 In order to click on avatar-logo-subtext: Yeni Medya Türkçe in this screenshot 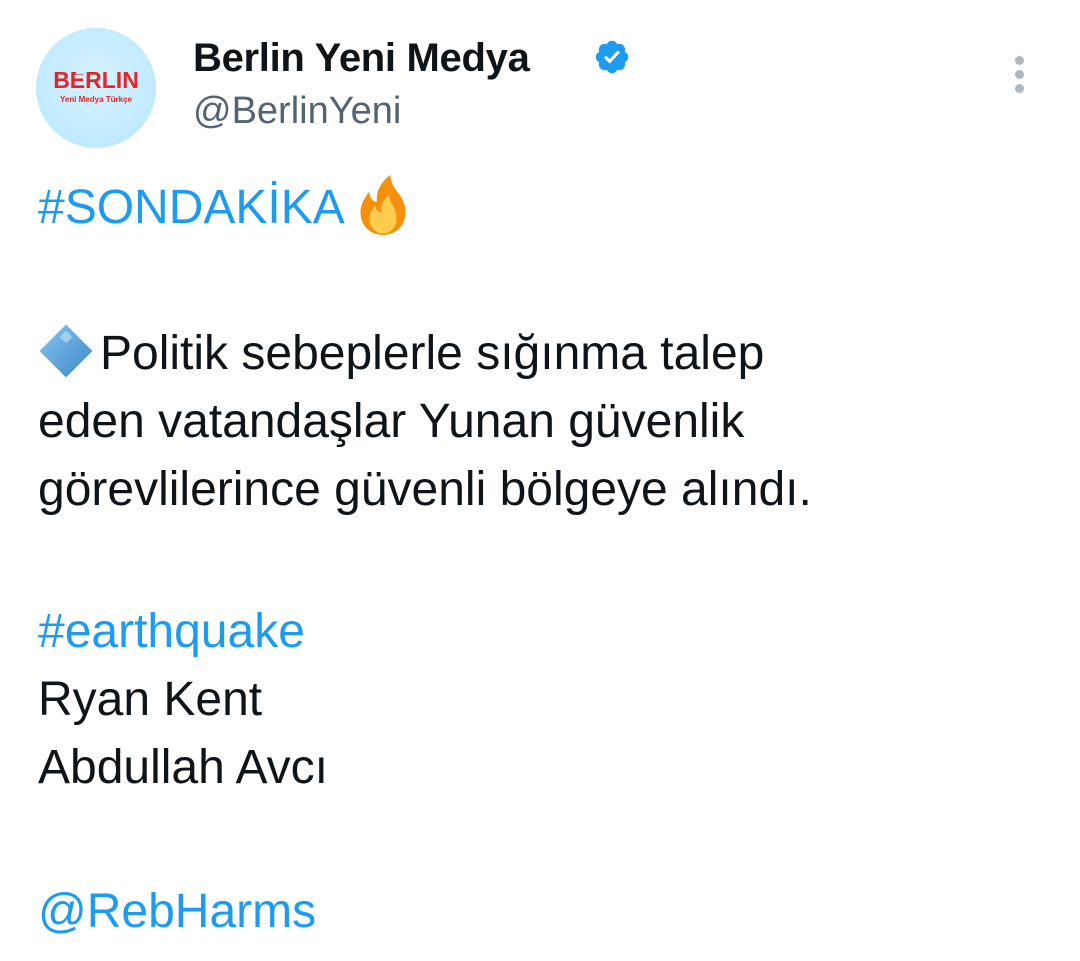, I will do `click(96, 99)`.